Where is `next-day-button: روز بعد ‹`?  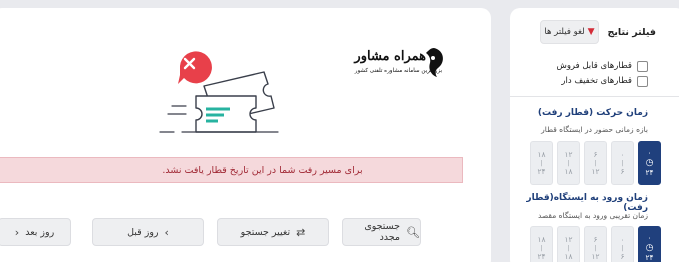
next-day-button: روز بعد ‹ is located at coordinates (35, 232).